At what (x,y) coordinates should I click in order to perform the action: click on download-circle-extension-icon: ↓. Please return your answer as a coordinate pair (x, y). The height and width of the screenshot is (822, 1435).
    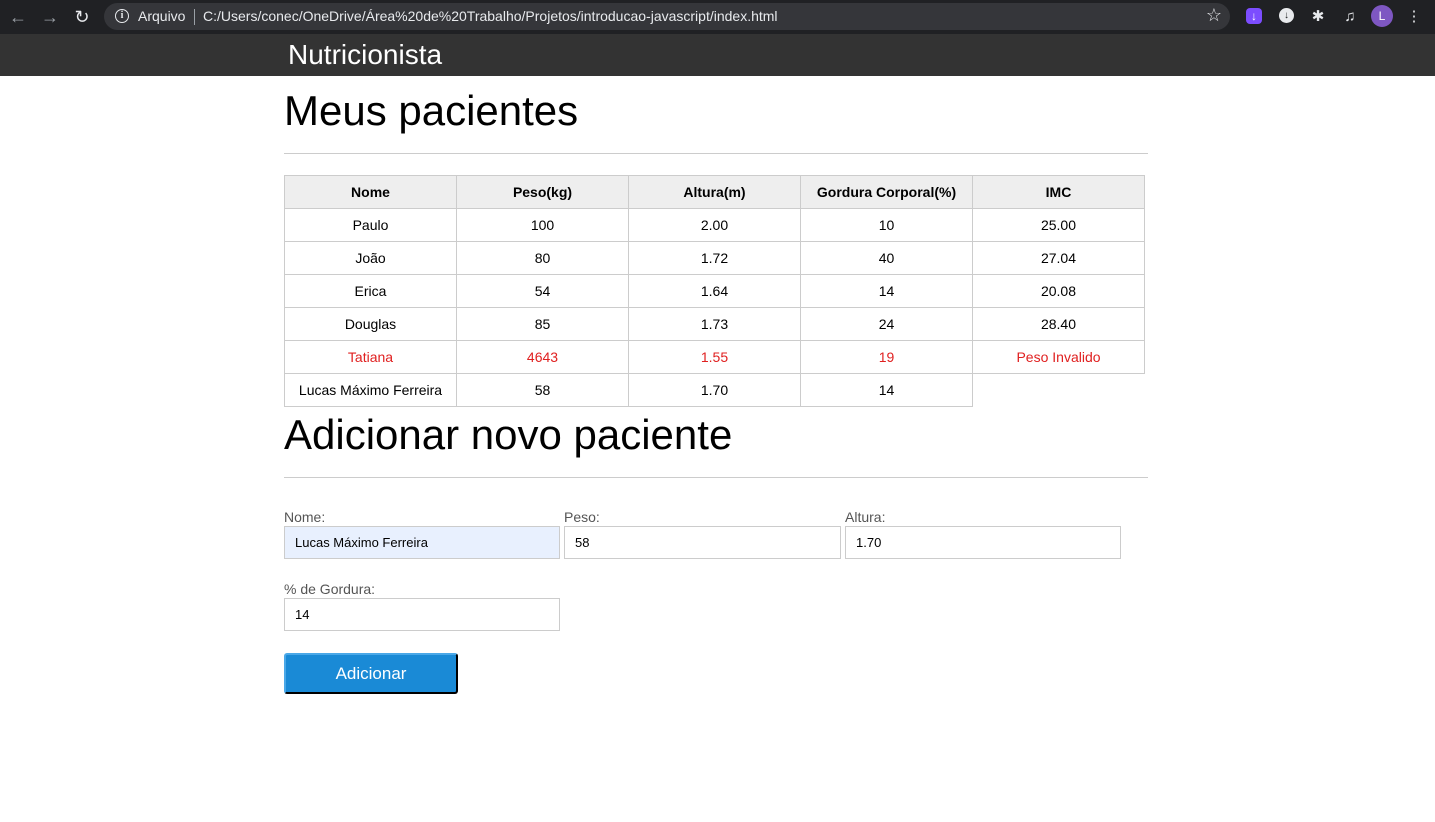
    Looking at the image, I should click on (1286, 15).